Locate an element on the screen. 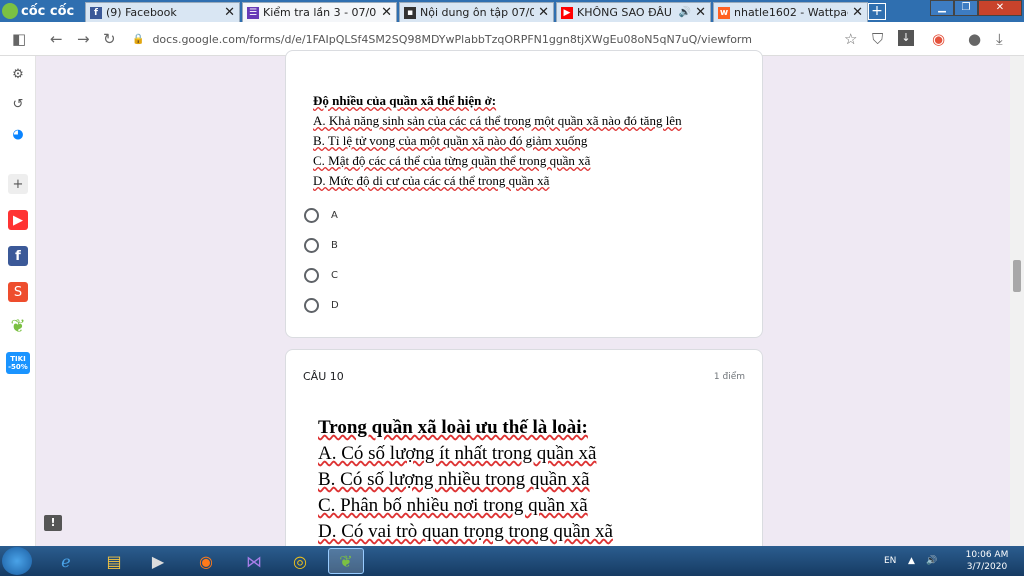 The image size is (1024, 576). coccoc-logo: cốc cốc is located at coordinates (38, 11).